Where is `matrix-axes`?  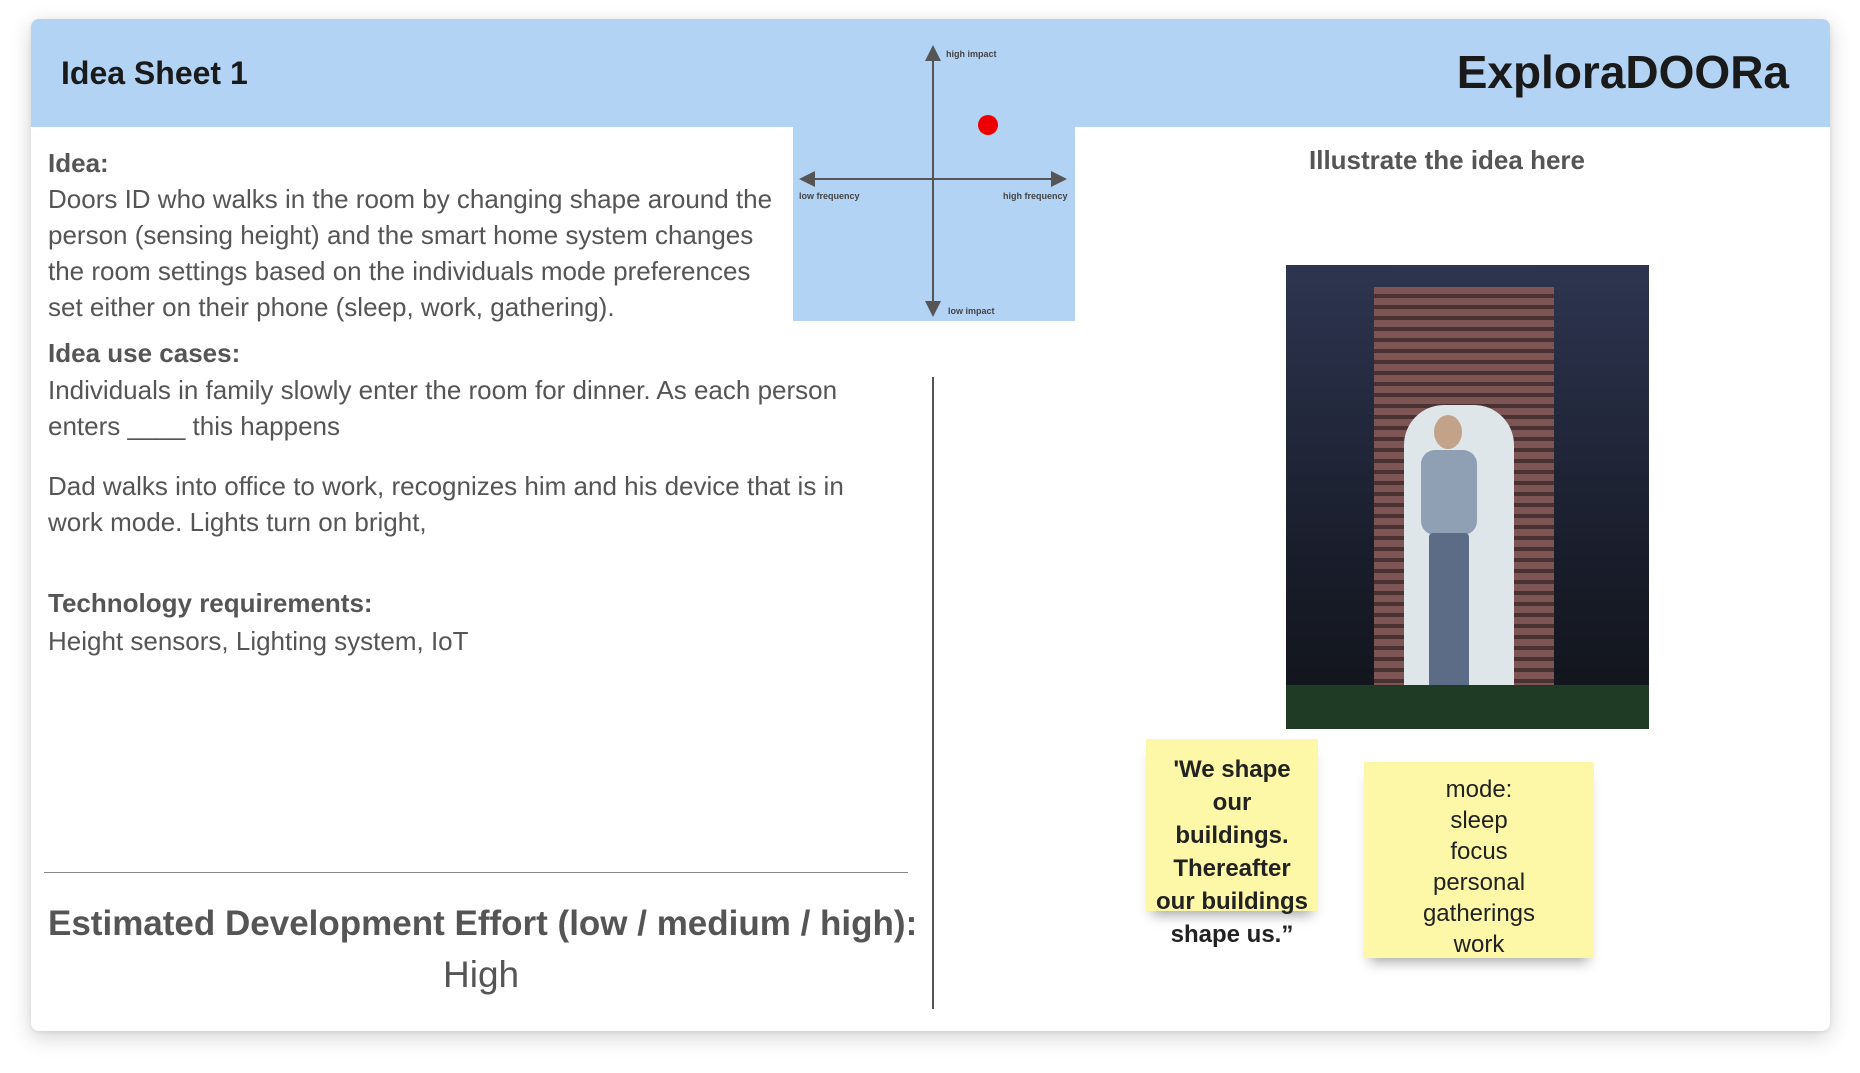 matrix-axes is located at coordinates (933, 181).